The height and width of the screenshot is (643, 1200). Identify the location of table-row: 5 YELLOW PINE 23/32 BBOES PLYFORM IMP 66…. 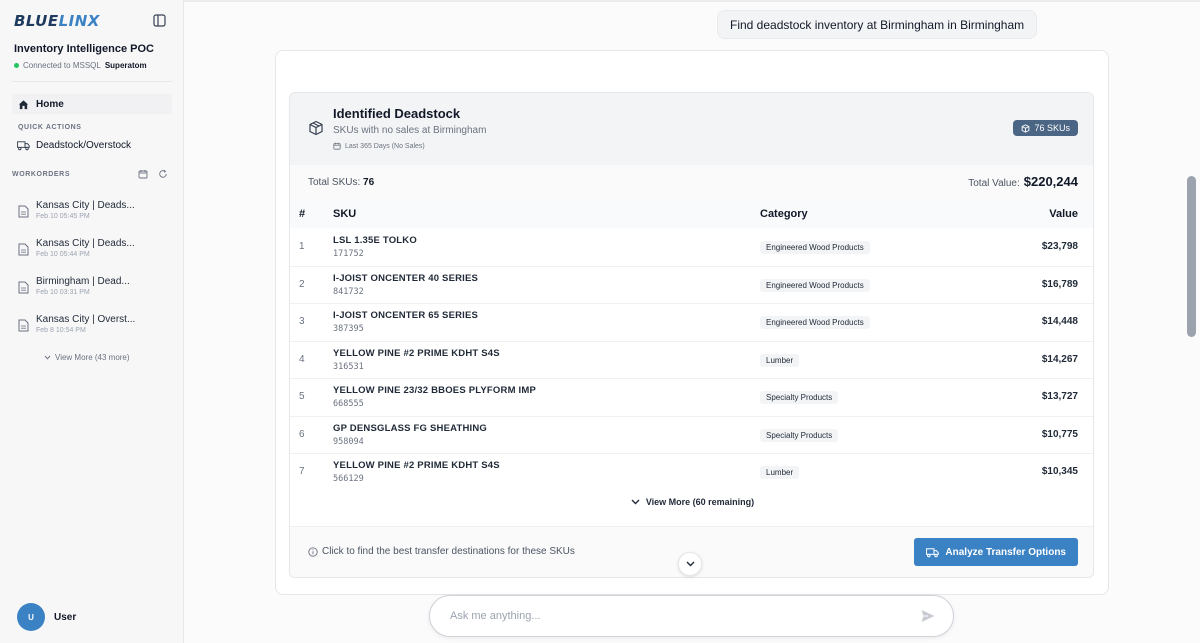
(691, 398).